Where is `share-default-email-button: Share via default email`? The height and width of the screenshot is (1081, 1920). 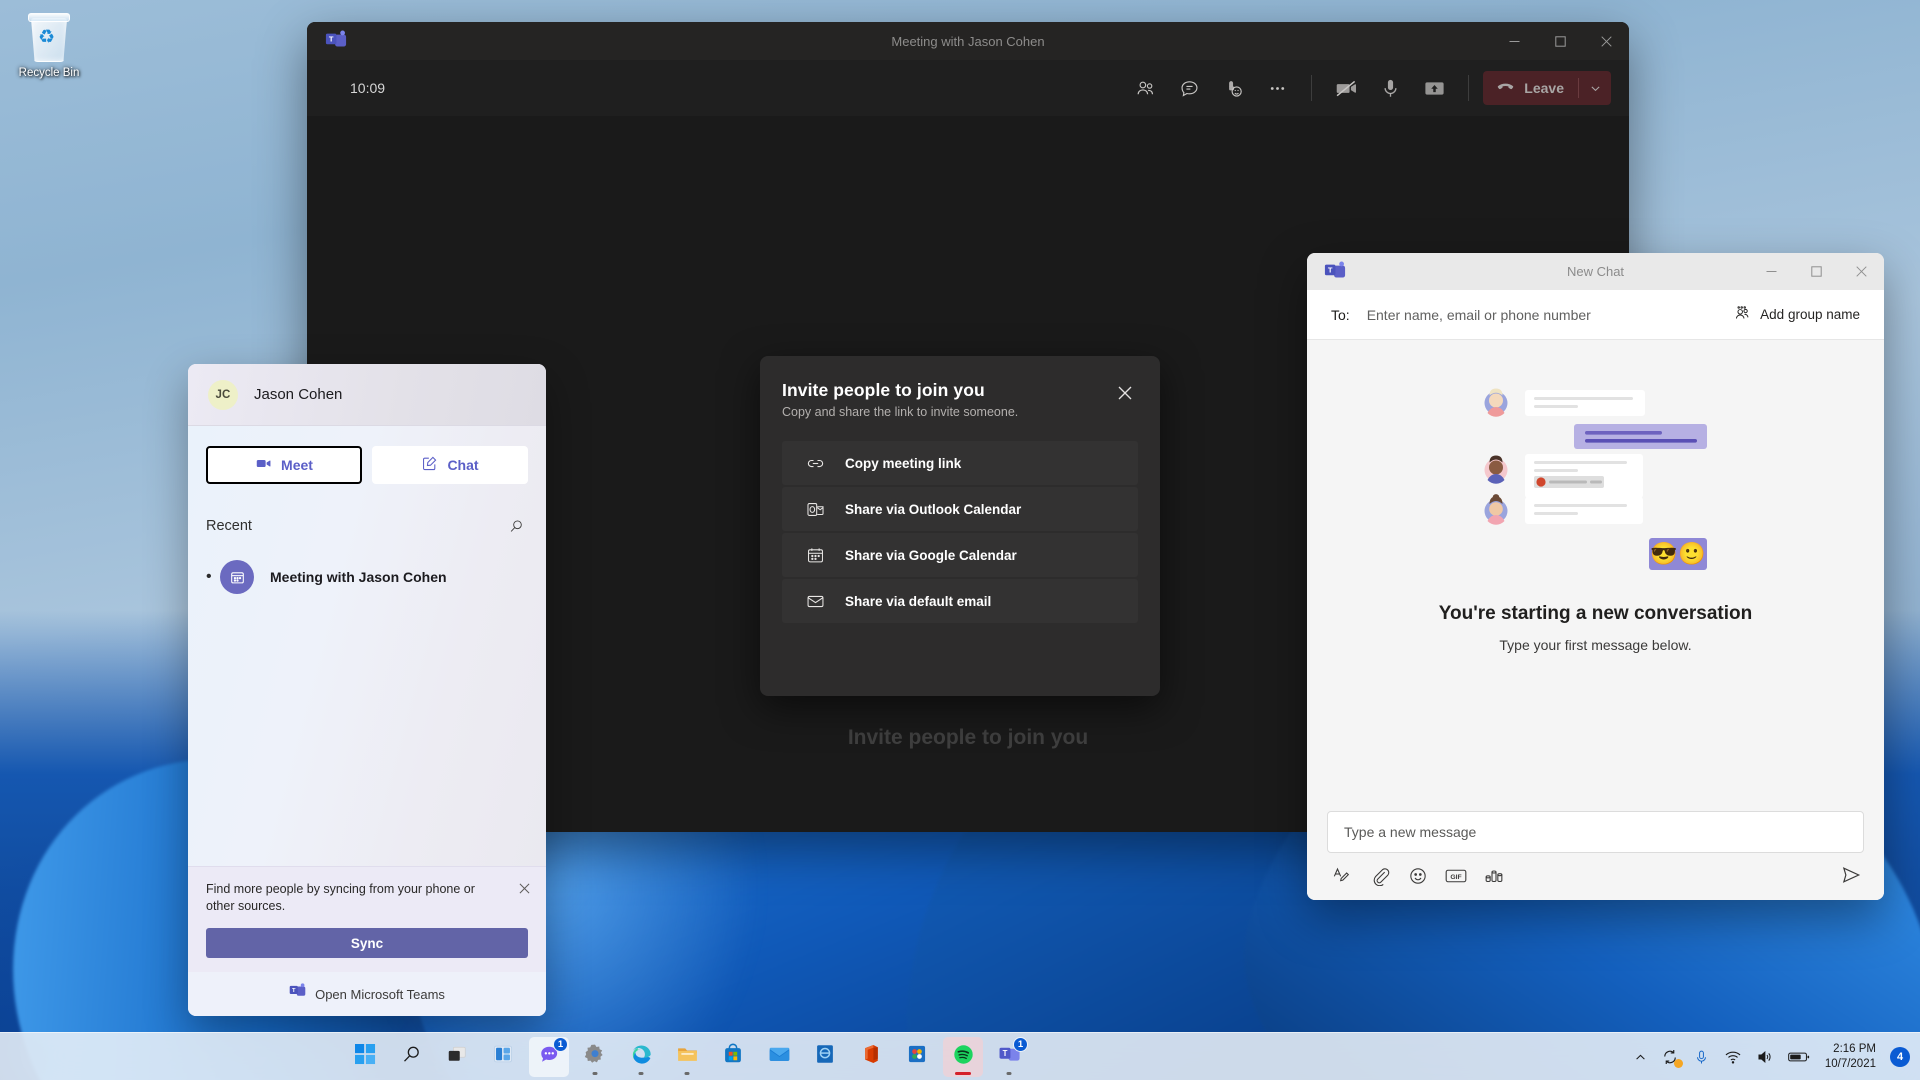
share-default-email-button: Share via default email is located at coordinates (960, 601).